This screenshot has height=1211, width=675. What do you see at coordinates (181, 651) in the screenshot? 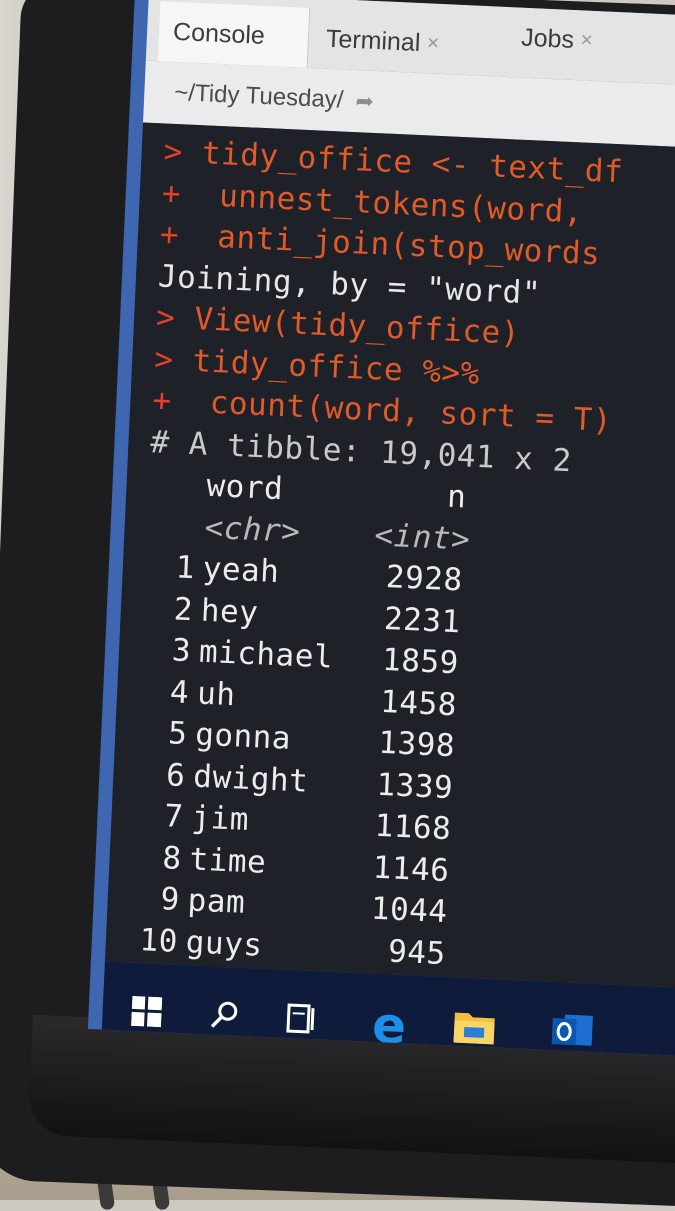
I see `row-index: 3` at bounding box center [181, 651].